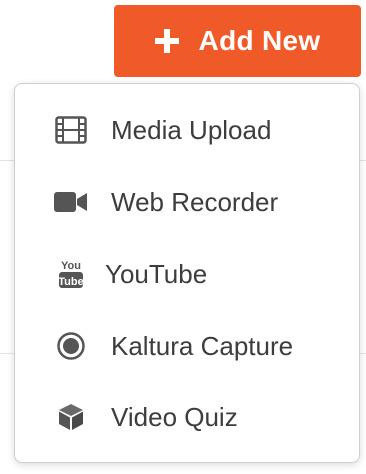 The height and width of the screenshot is (474, 366). What do you see at coordinates (174, 416) in the screenshot?
I see `menu-item-label: Video Quiz` at bounding box center [174, 416].